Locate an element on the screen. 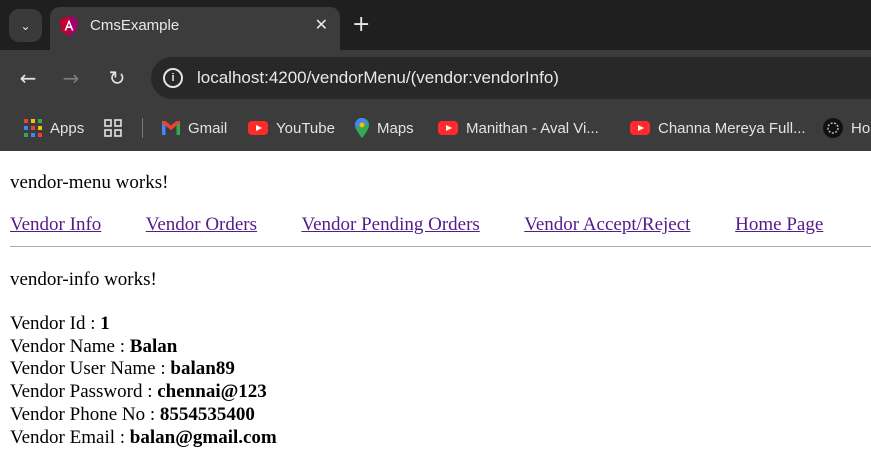  close-icon: ✕ is located at coordinates (321, 24).